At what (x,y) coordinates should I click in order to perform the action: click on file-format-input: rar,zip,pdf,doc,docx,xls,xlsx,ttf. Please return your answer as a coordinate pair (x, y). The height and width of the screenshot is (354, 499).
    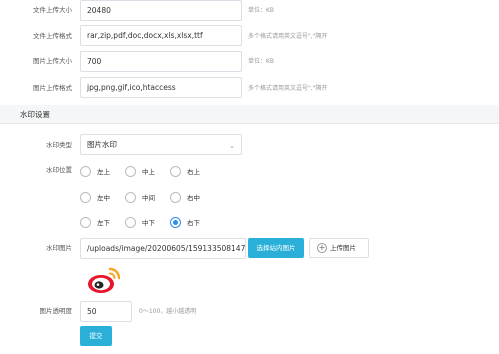
    Looking at the image, I should click on (161, 35).